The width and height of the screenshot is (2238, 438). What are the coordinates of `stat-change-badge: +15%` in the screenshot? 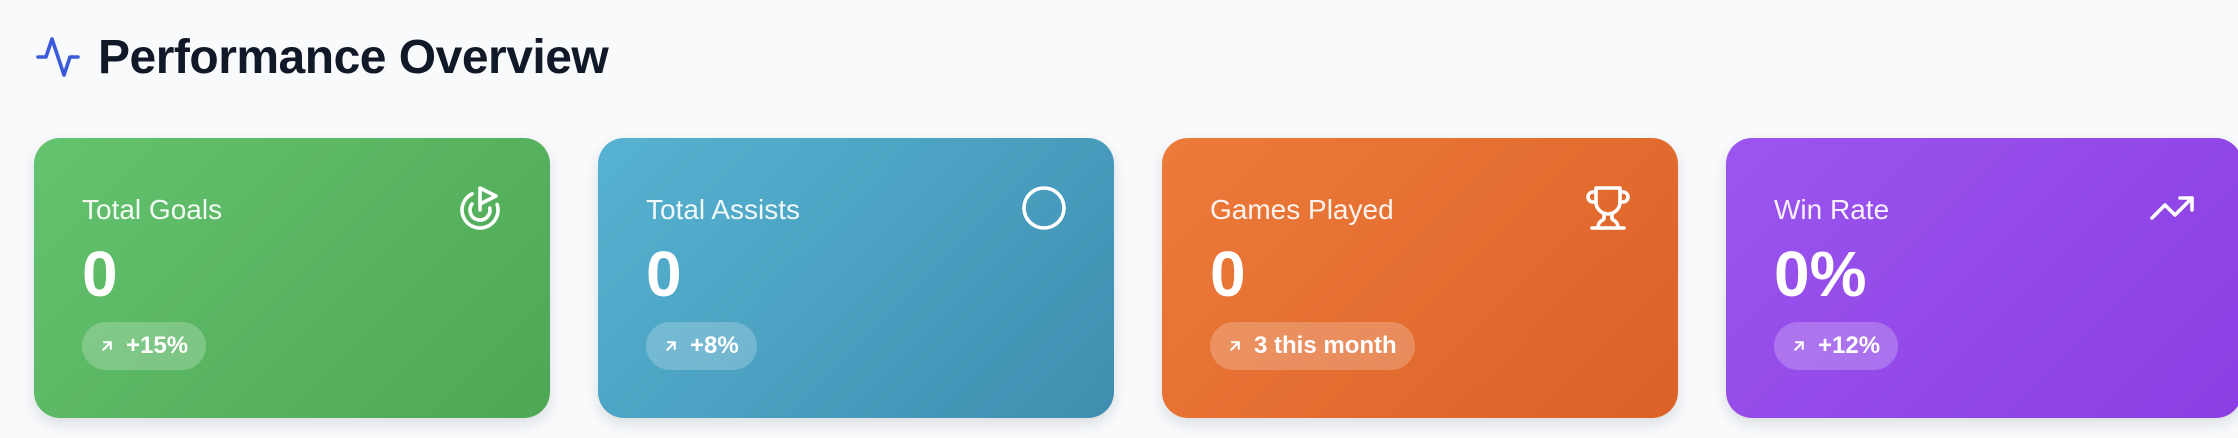 It's located at (144, 346).